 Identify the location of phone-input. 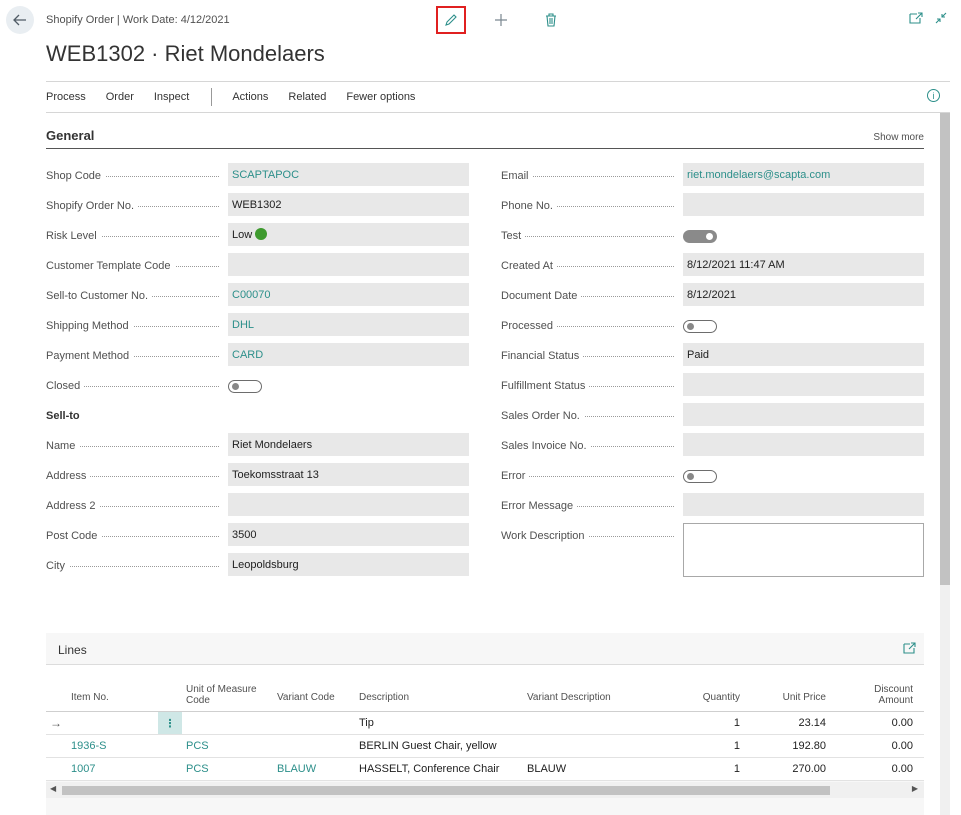
(803, 204).